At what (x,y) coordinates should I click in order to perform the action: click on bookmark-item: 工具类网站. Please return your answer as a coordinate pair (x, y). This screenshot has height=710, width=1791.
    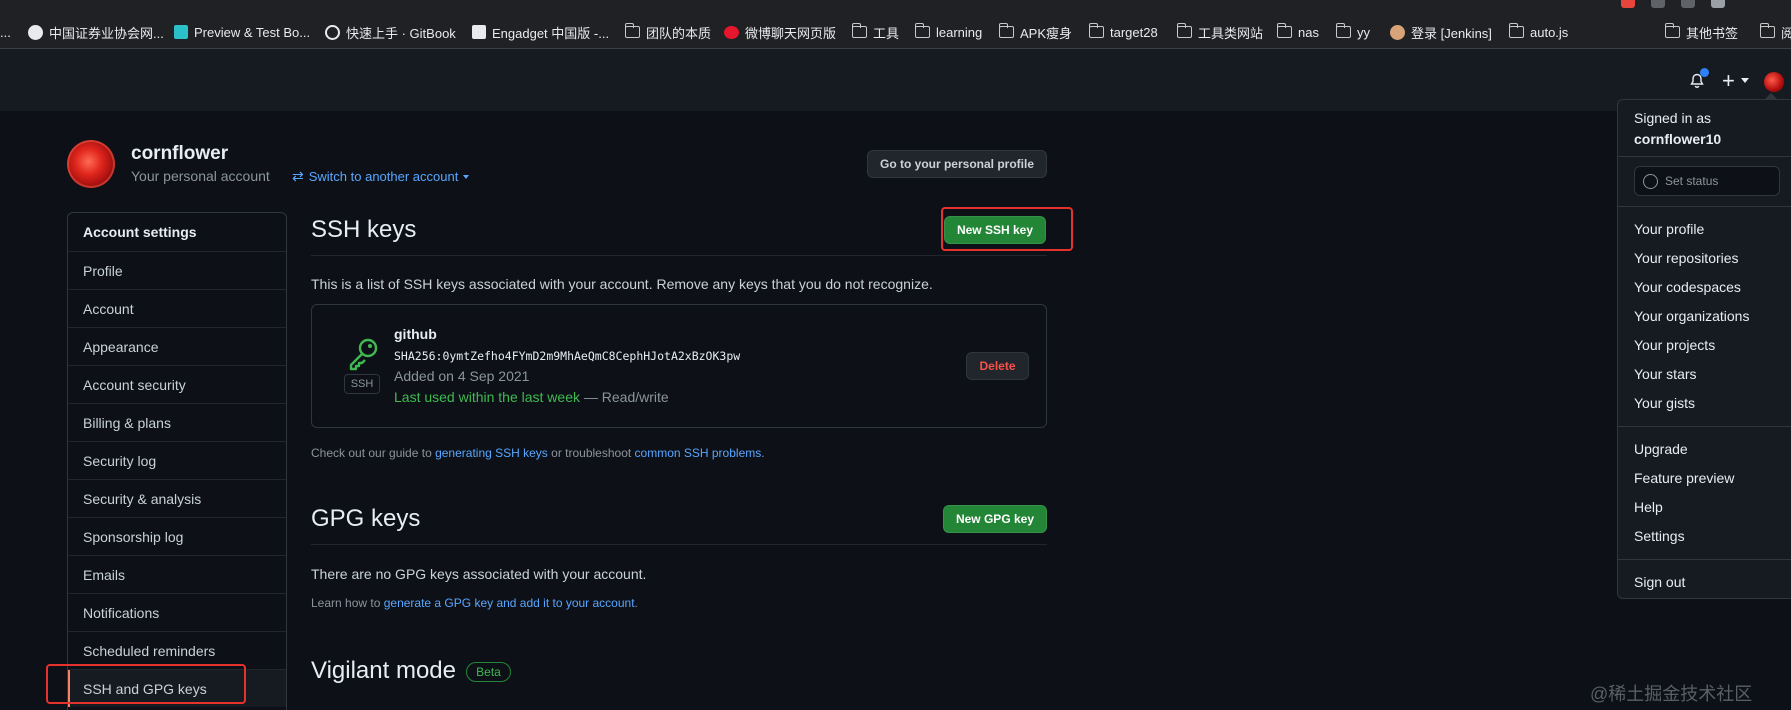
    Looking at the image, I should click on (1220, 32).